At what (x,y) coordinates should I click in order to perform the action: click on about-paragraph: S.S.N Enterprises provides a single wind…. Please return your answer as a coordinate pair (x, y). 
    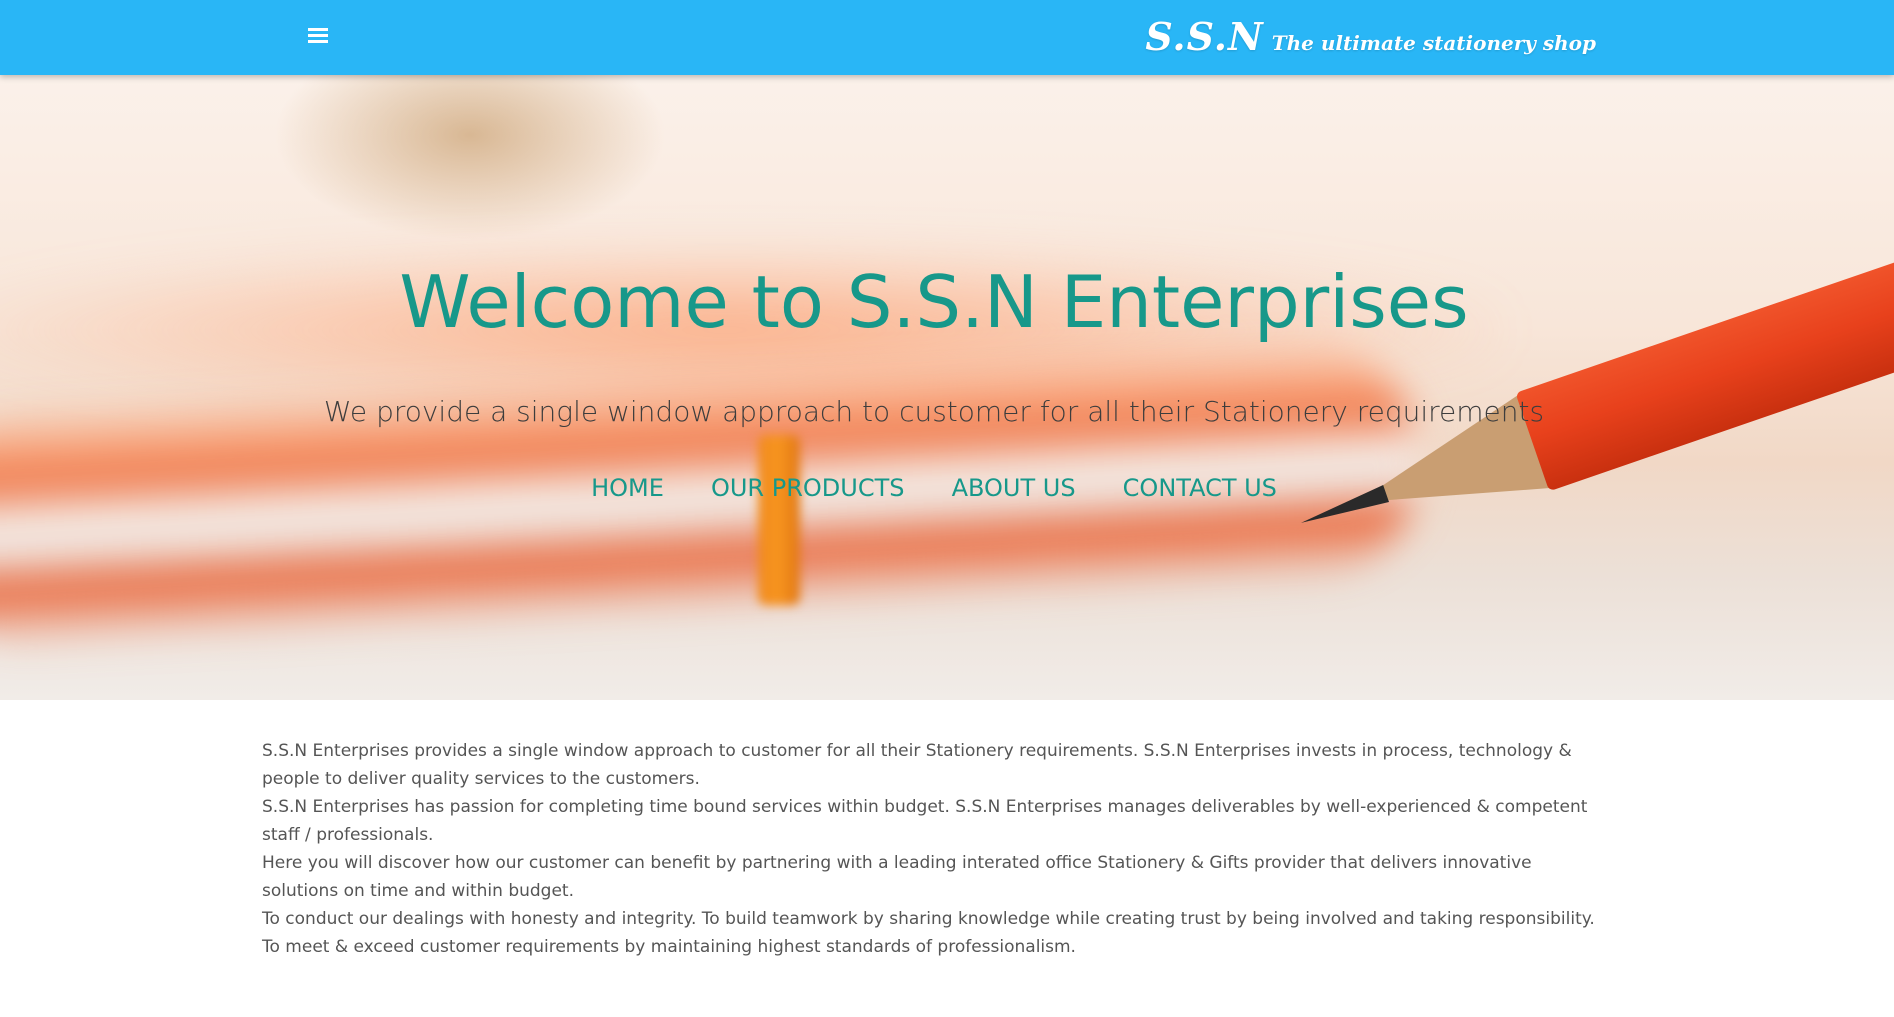
    Looking at the image, I should click on (917, 765).